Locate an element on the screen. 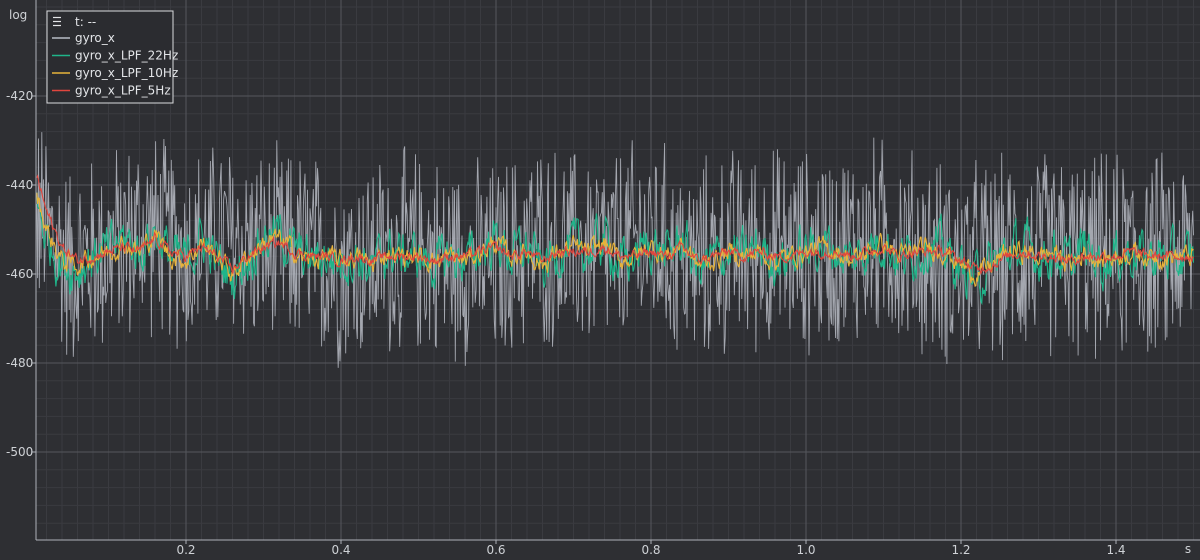 This screenshot has height=560, width=1200. legend-label: gyro_x_LPF_22Hz is located at coordinates (126, 56).